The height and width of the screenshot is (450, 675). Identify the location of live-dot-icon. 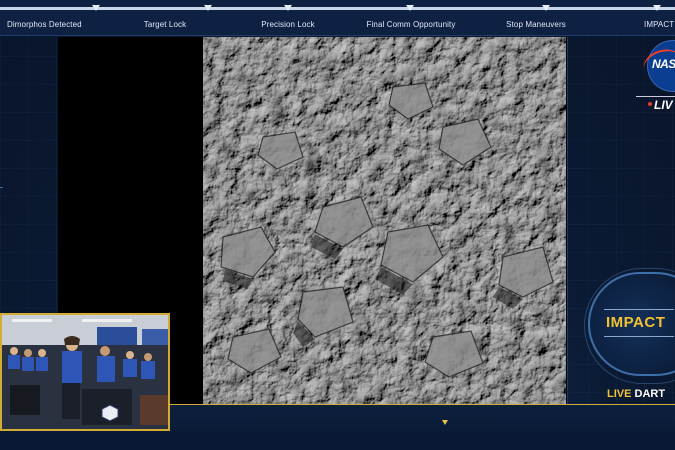
(650, 104).